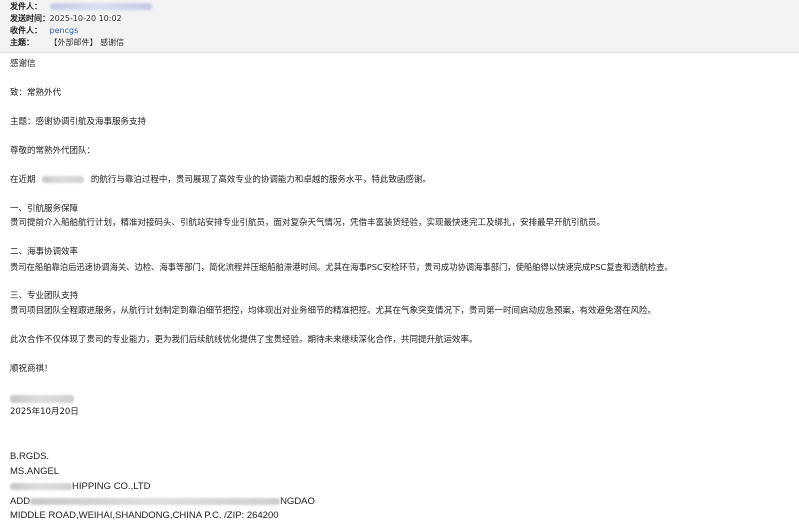 This screenshot has width=799, height=525. I want to click on subject-label: 主题：, so click(22, 42).